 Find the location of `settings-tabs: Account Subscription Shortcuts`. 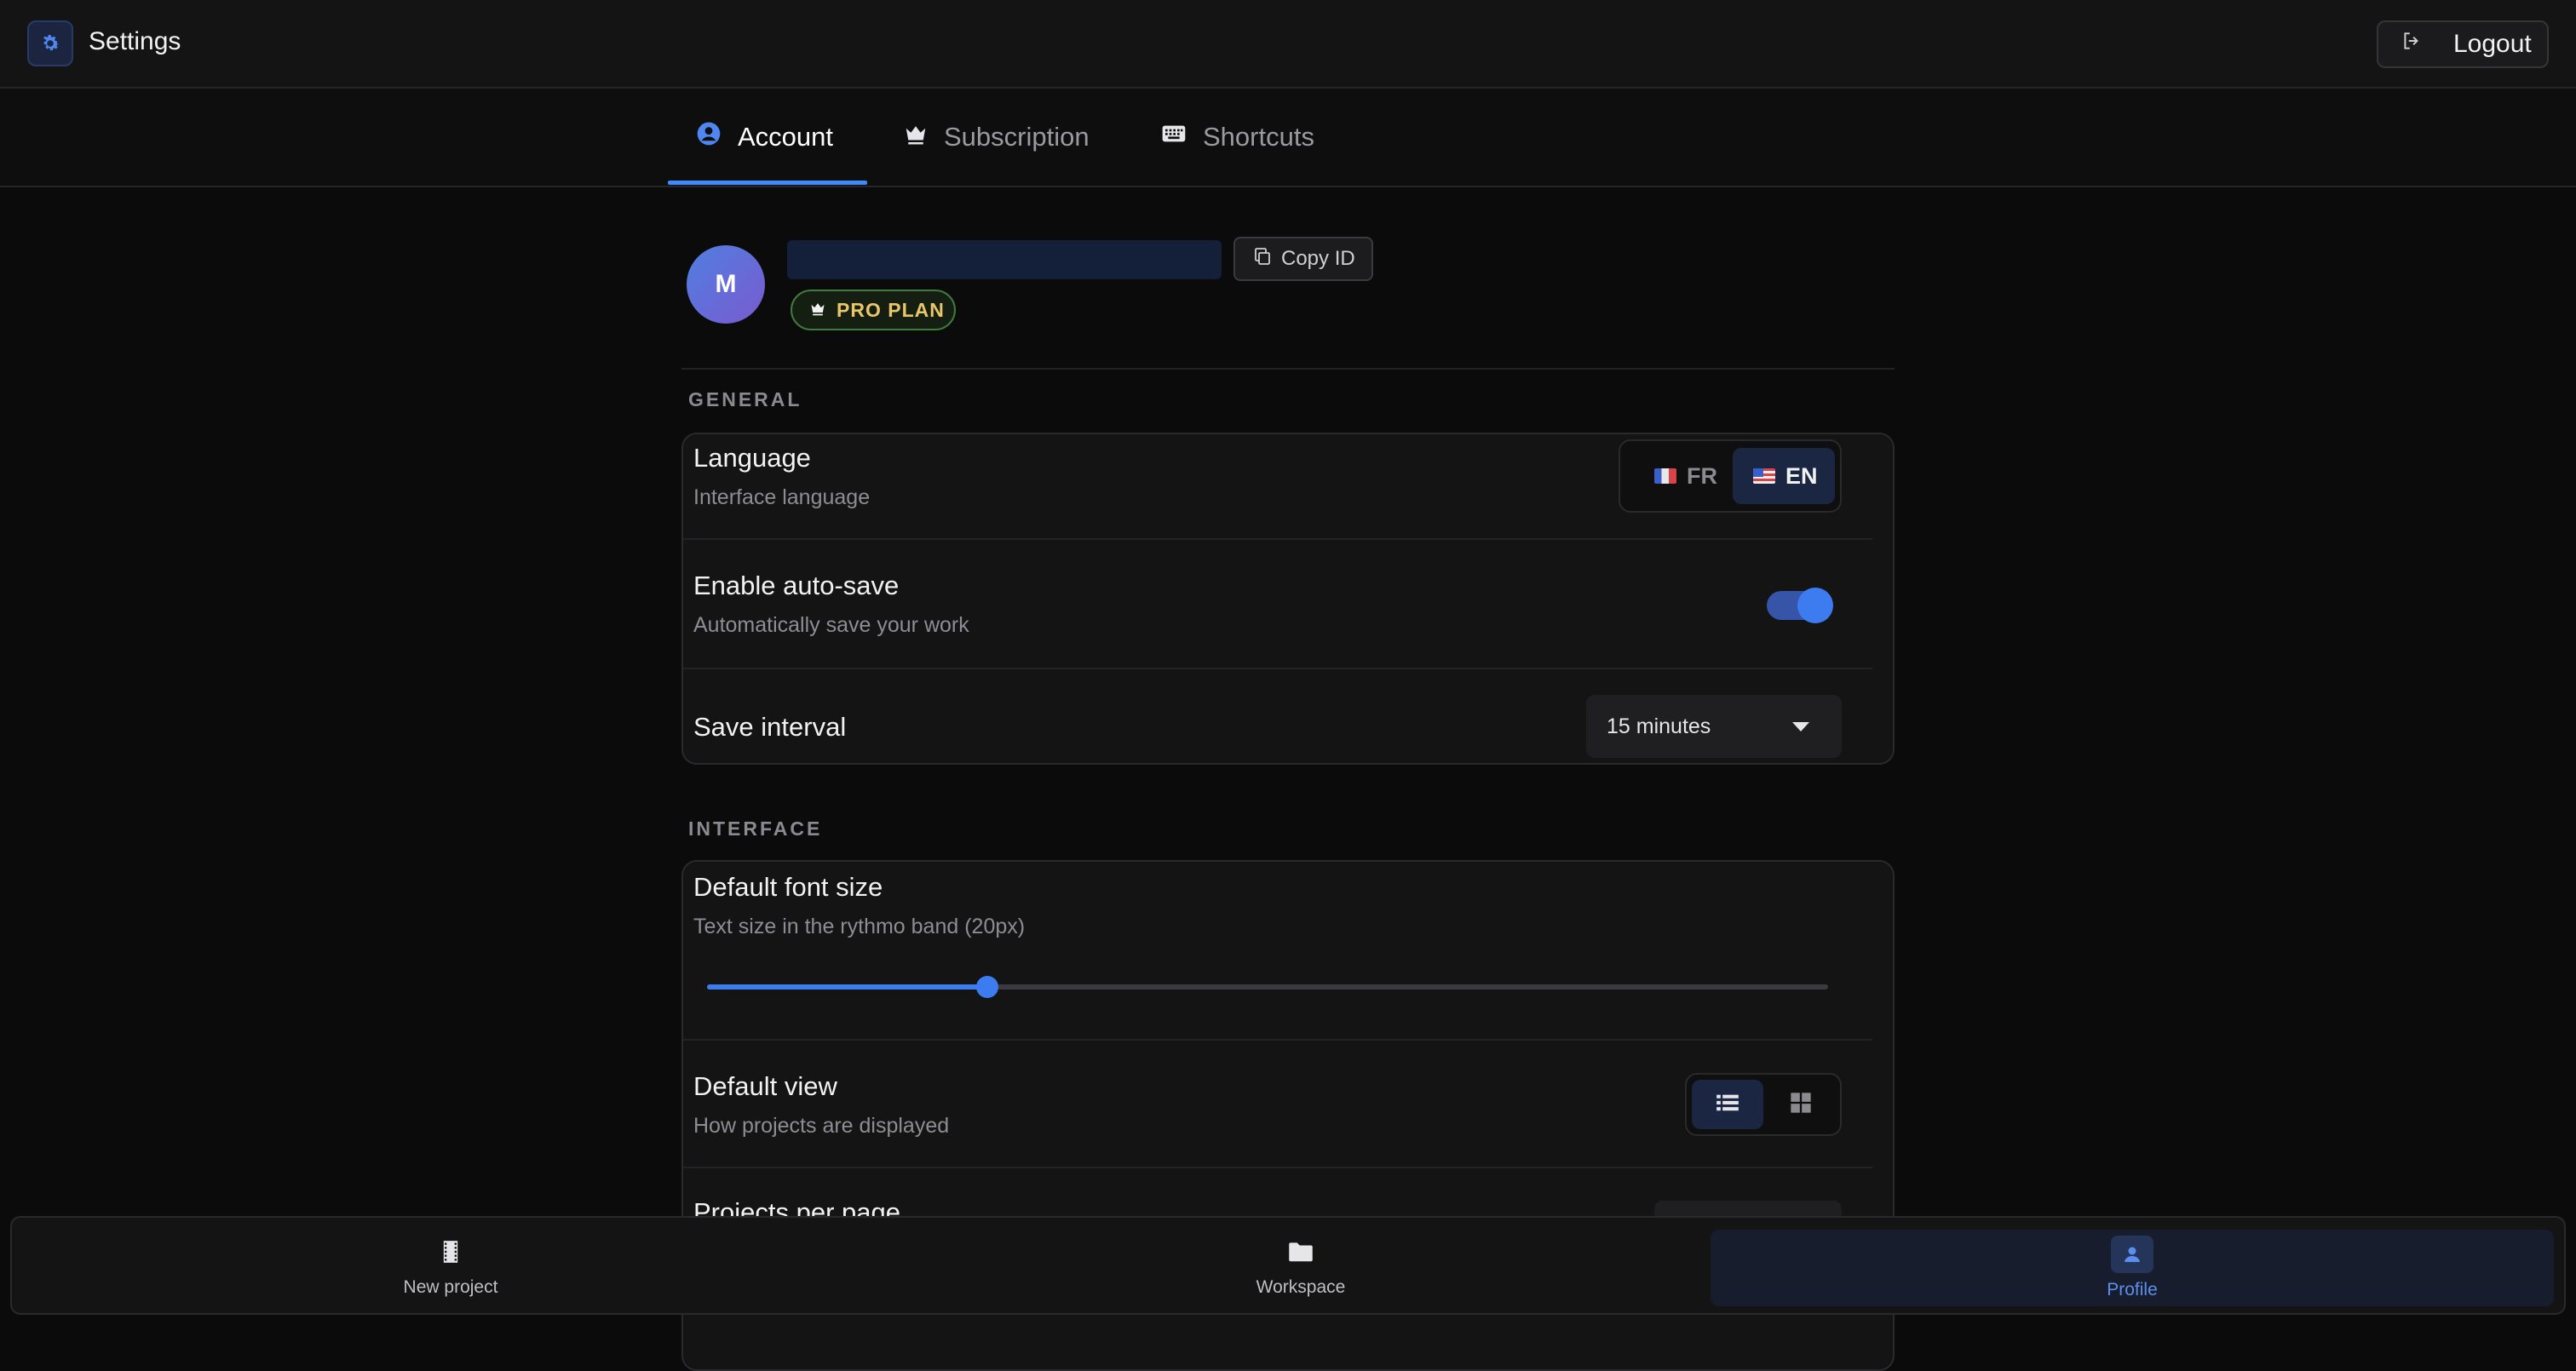

settings-tabs: Account Subscription Shortcuts is located at coordinates (1288, 138).